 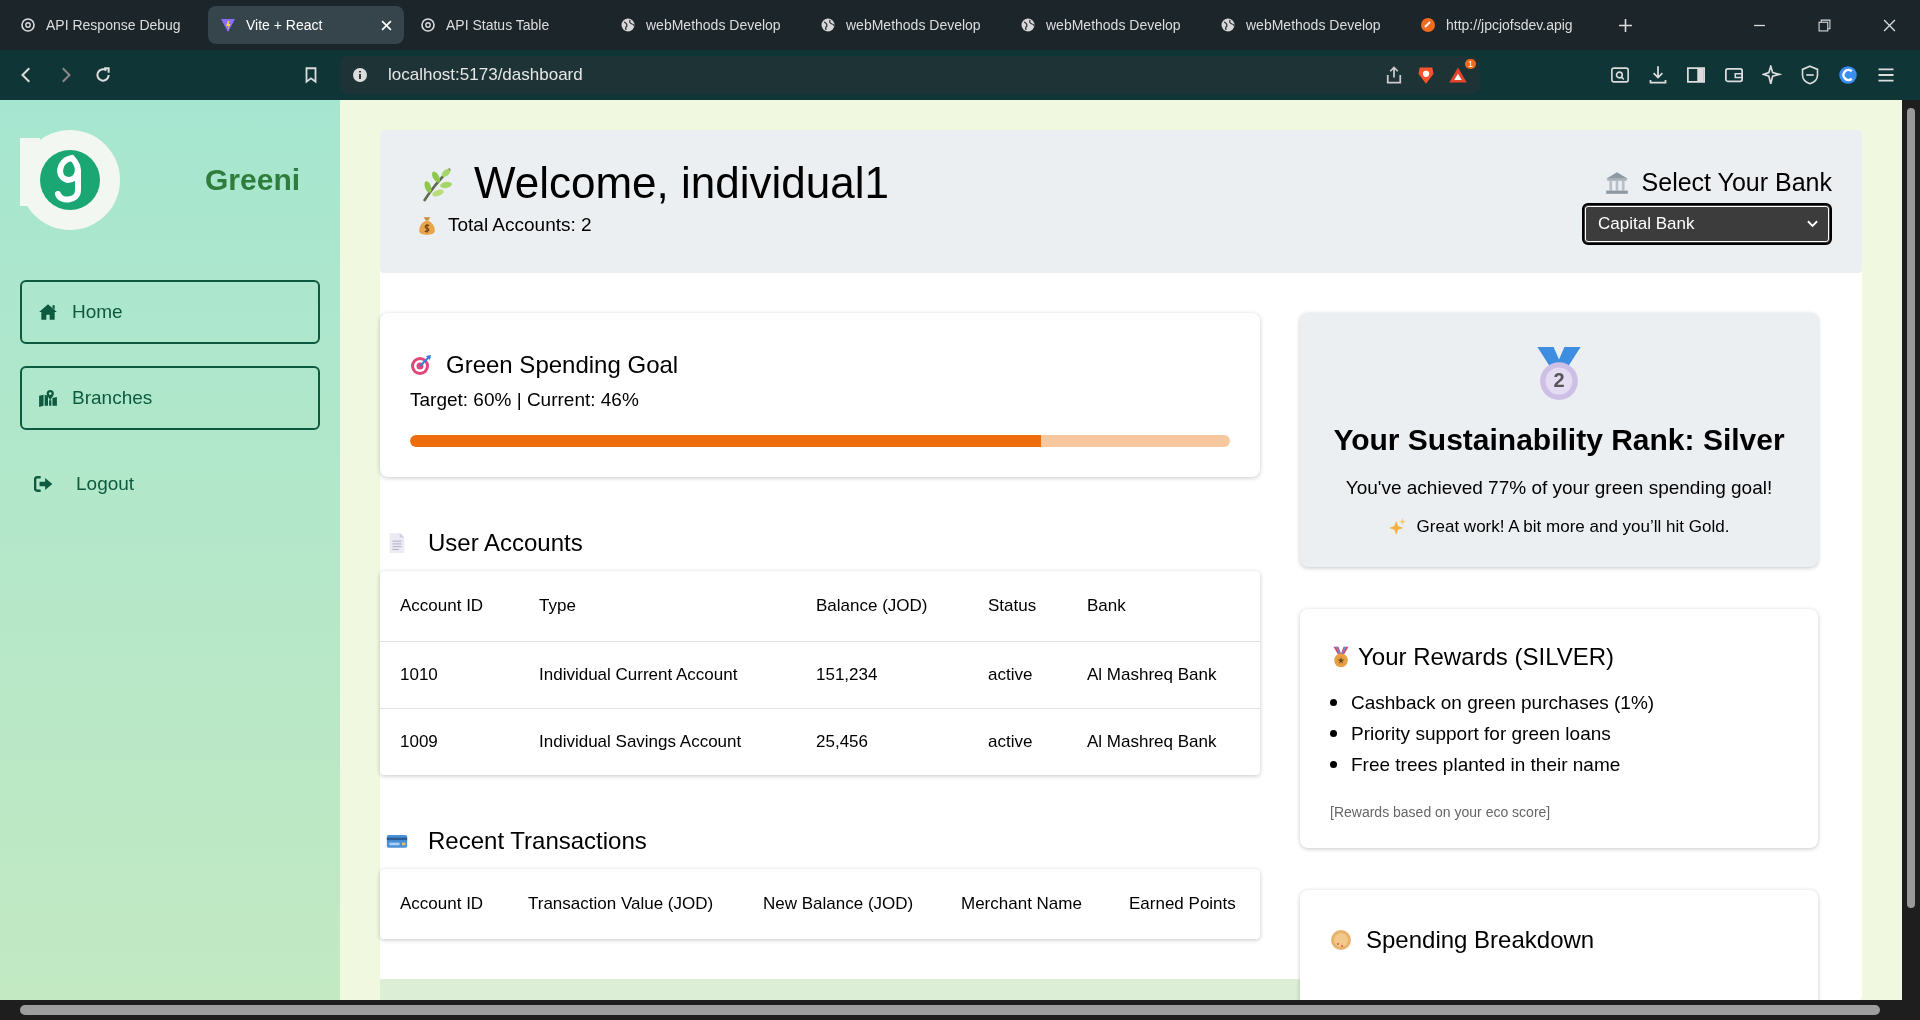 What do you see at coordinates (506, 25) in the screenshot?
I see `browser-tab: API Status Table` at bounding box center [506, 25].